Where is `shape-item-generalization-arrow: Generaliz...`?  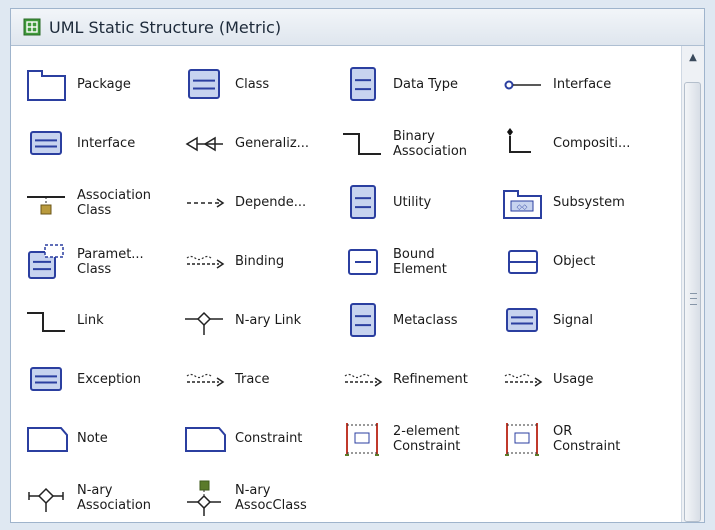
shape-item-generalization-arrow: Generaliz... is located at coordinates (262, 143).